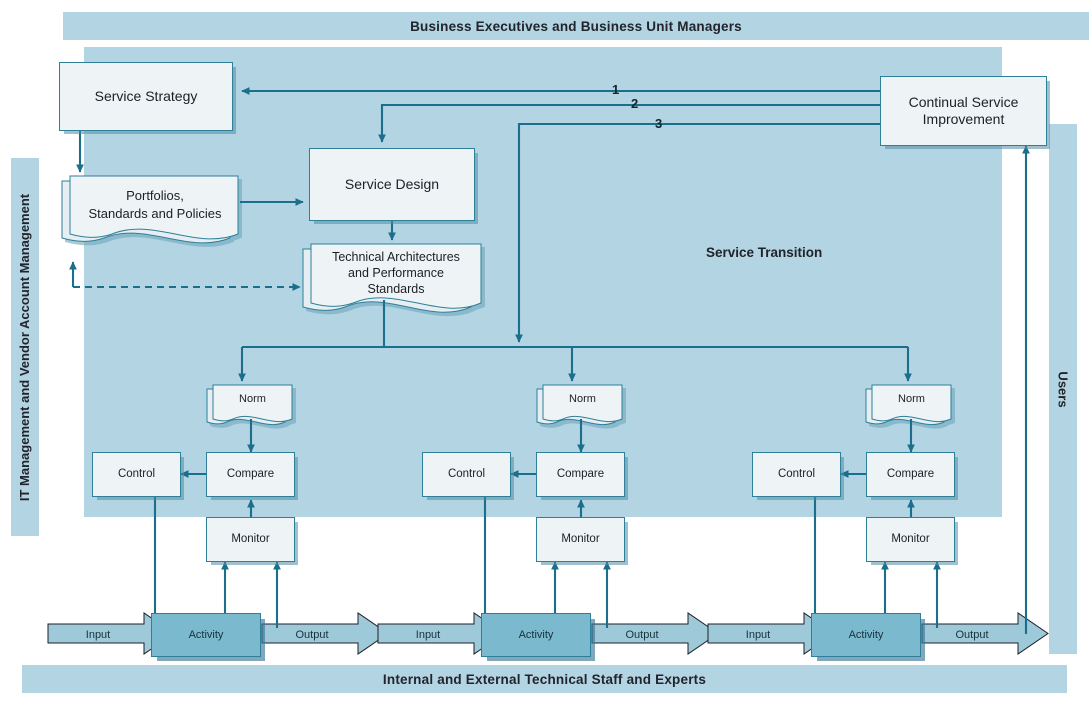 This screenshot has height=713, width=1089. I want to click on box-activity-2-label: Activity, so click(536, 635).